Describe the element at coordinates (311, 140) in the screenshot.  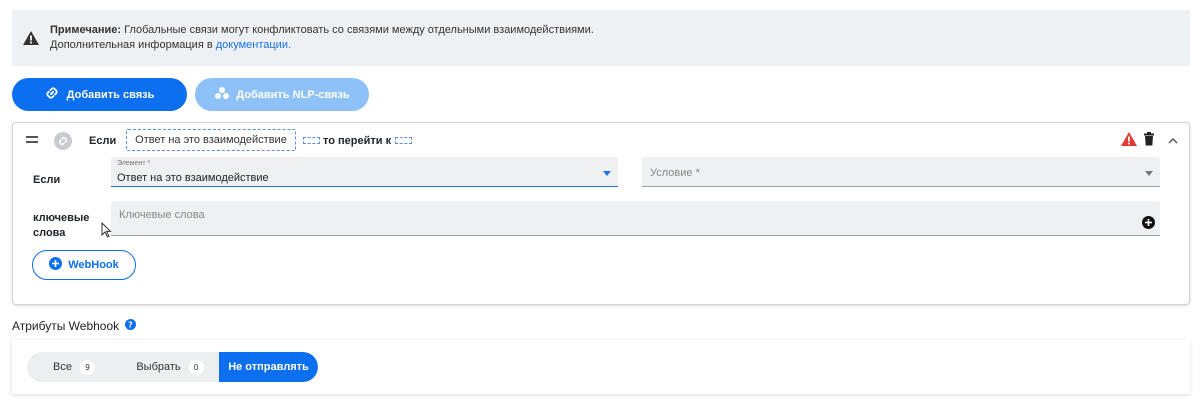
I see `placeholder-slot` at that location.